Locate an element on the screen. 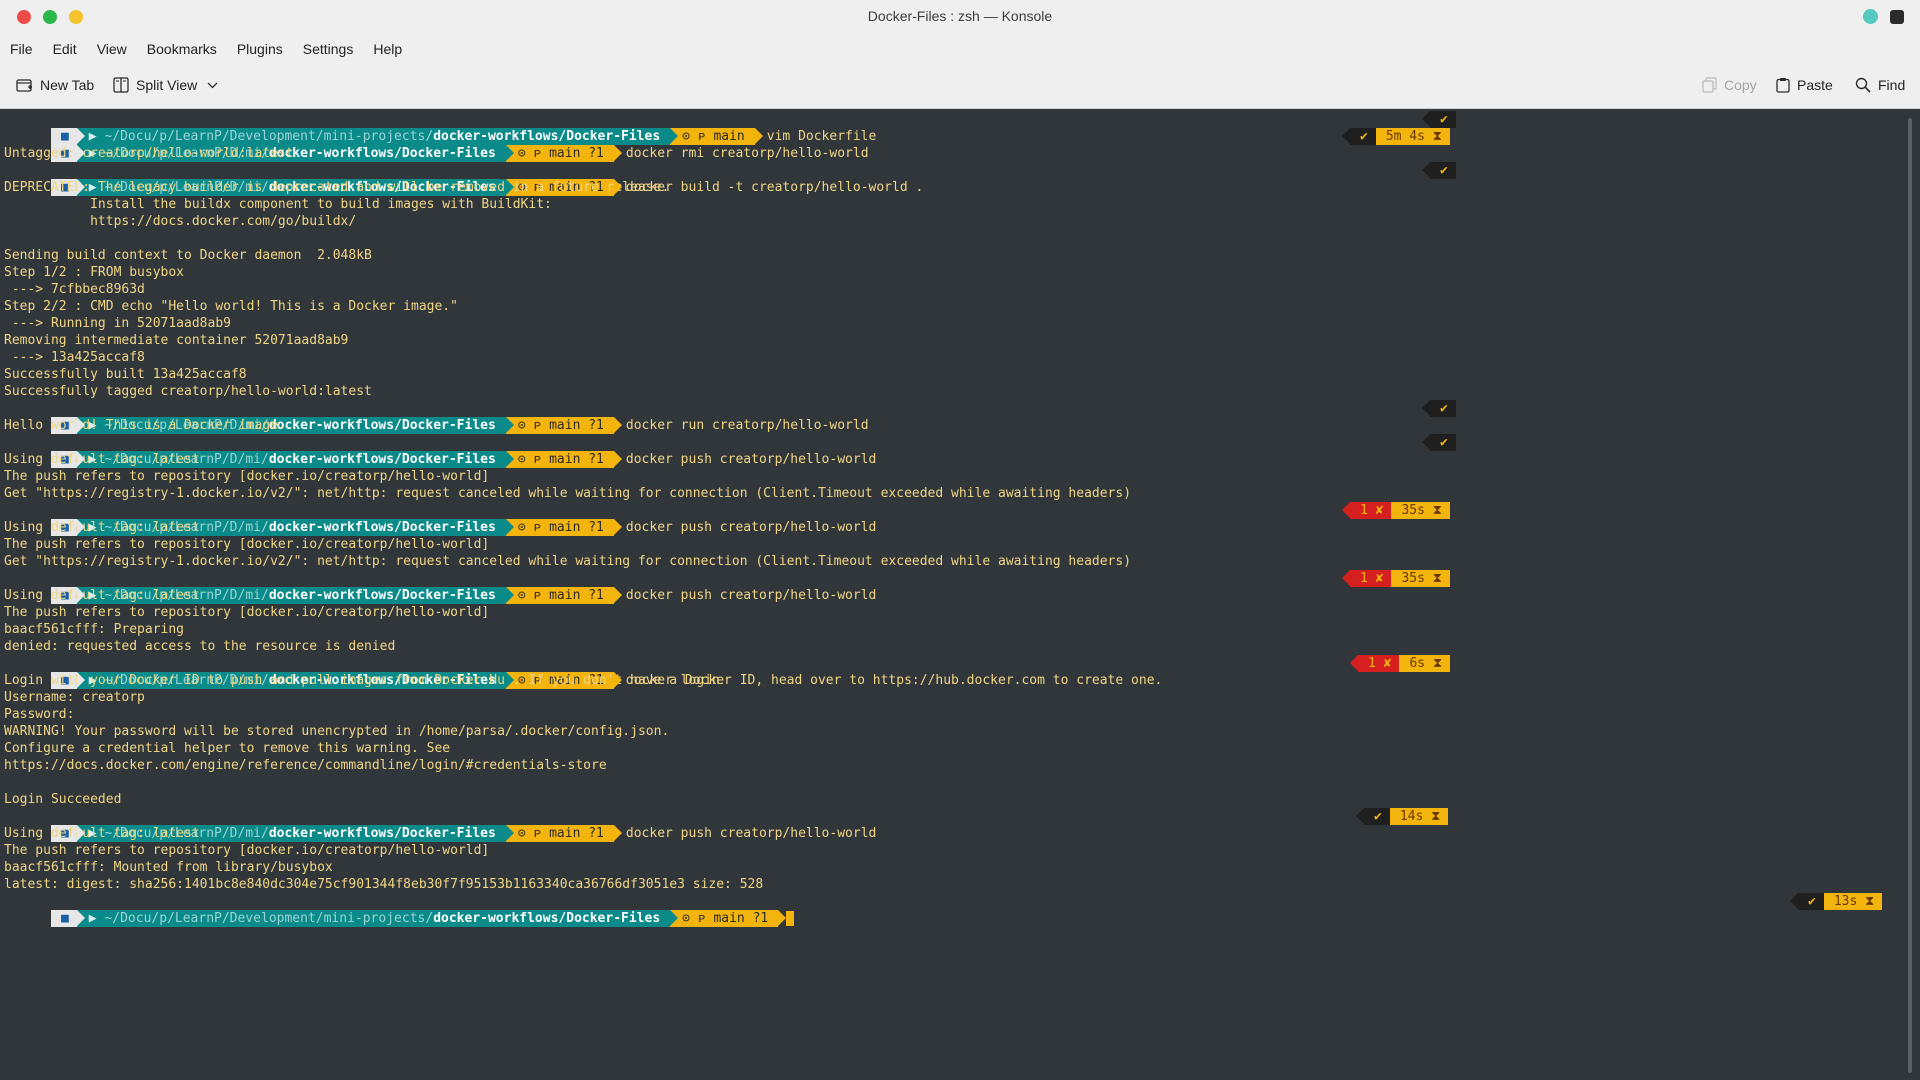  output-line: ---> Running in 52071aad8ab9 is located at coordinates (117, 323).